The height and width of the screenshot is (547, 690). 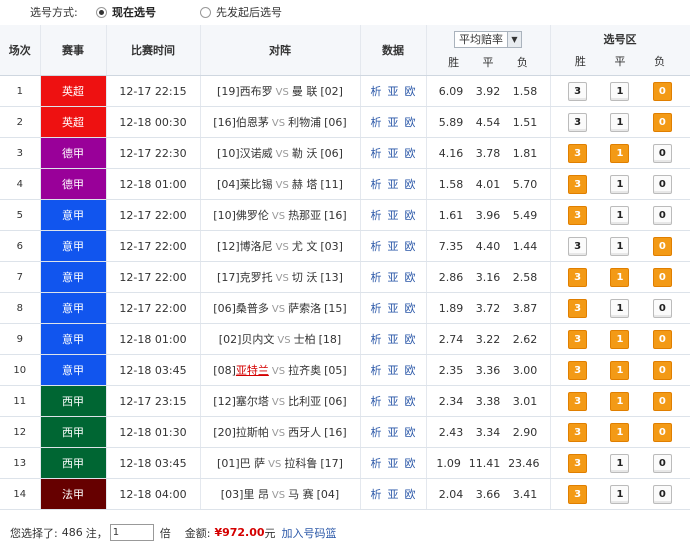 What do you see at coordinates (304, 432) in the screenshot?
I see `away-team: 西牙人` at bounding box center [304, 432].